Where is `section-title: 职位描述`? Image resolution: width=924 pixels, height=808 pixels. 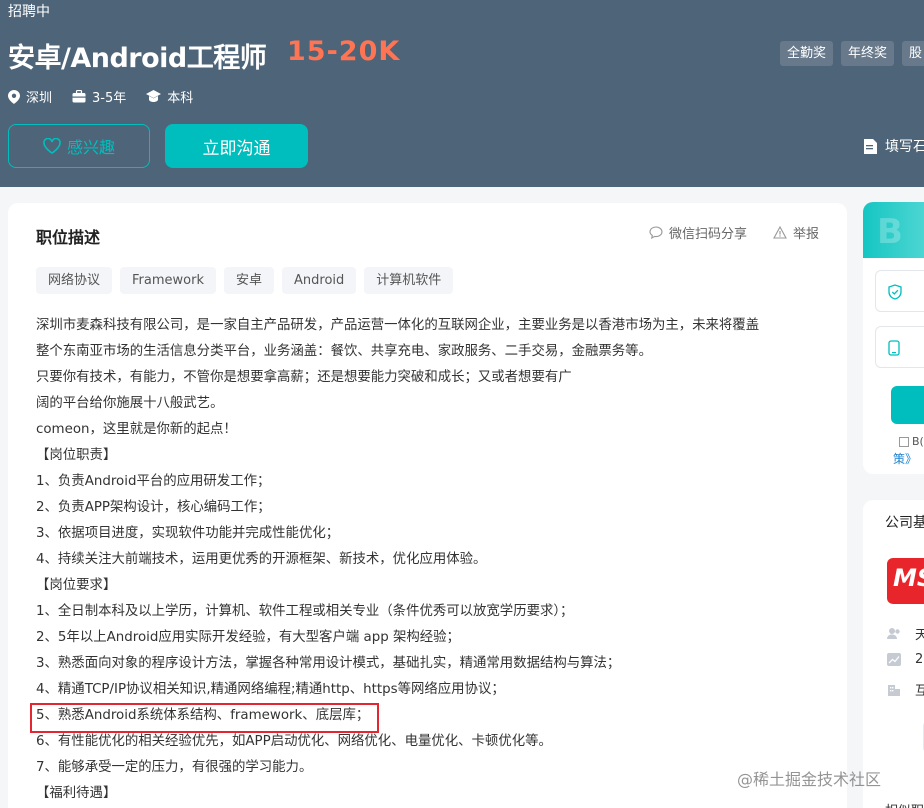
section-title: 职位描述 is located at coordinates (68, 237).